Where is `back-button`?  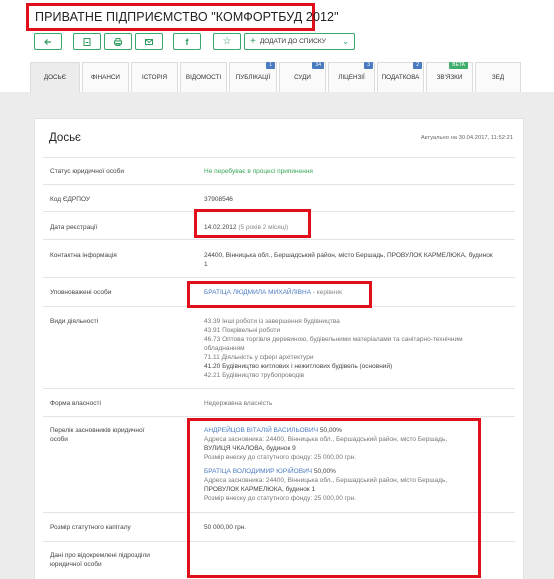
back-button is located at coordinates (48, 41).